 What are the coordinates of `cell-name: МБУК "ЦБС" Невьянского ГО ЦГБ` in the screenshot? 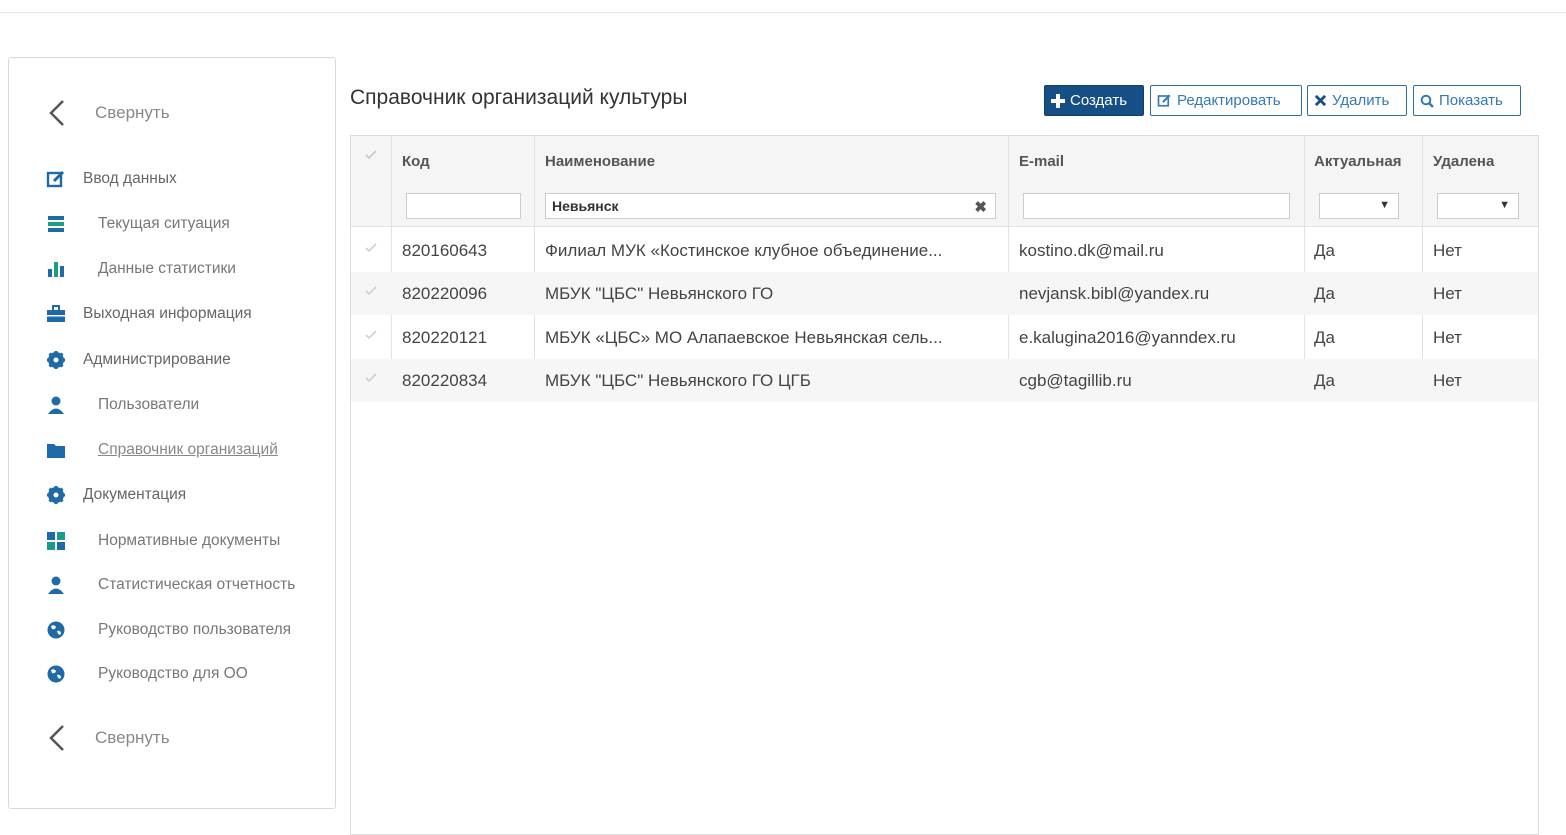 It's located at (678, 380).